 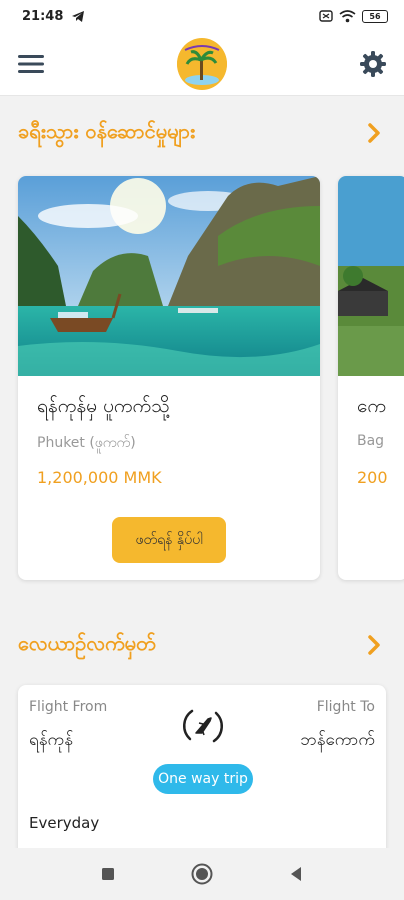 I want to click on services-section-title: ခရီးသွား ဝန်ဆောင်မှုများ, so click(x=107, y=131).